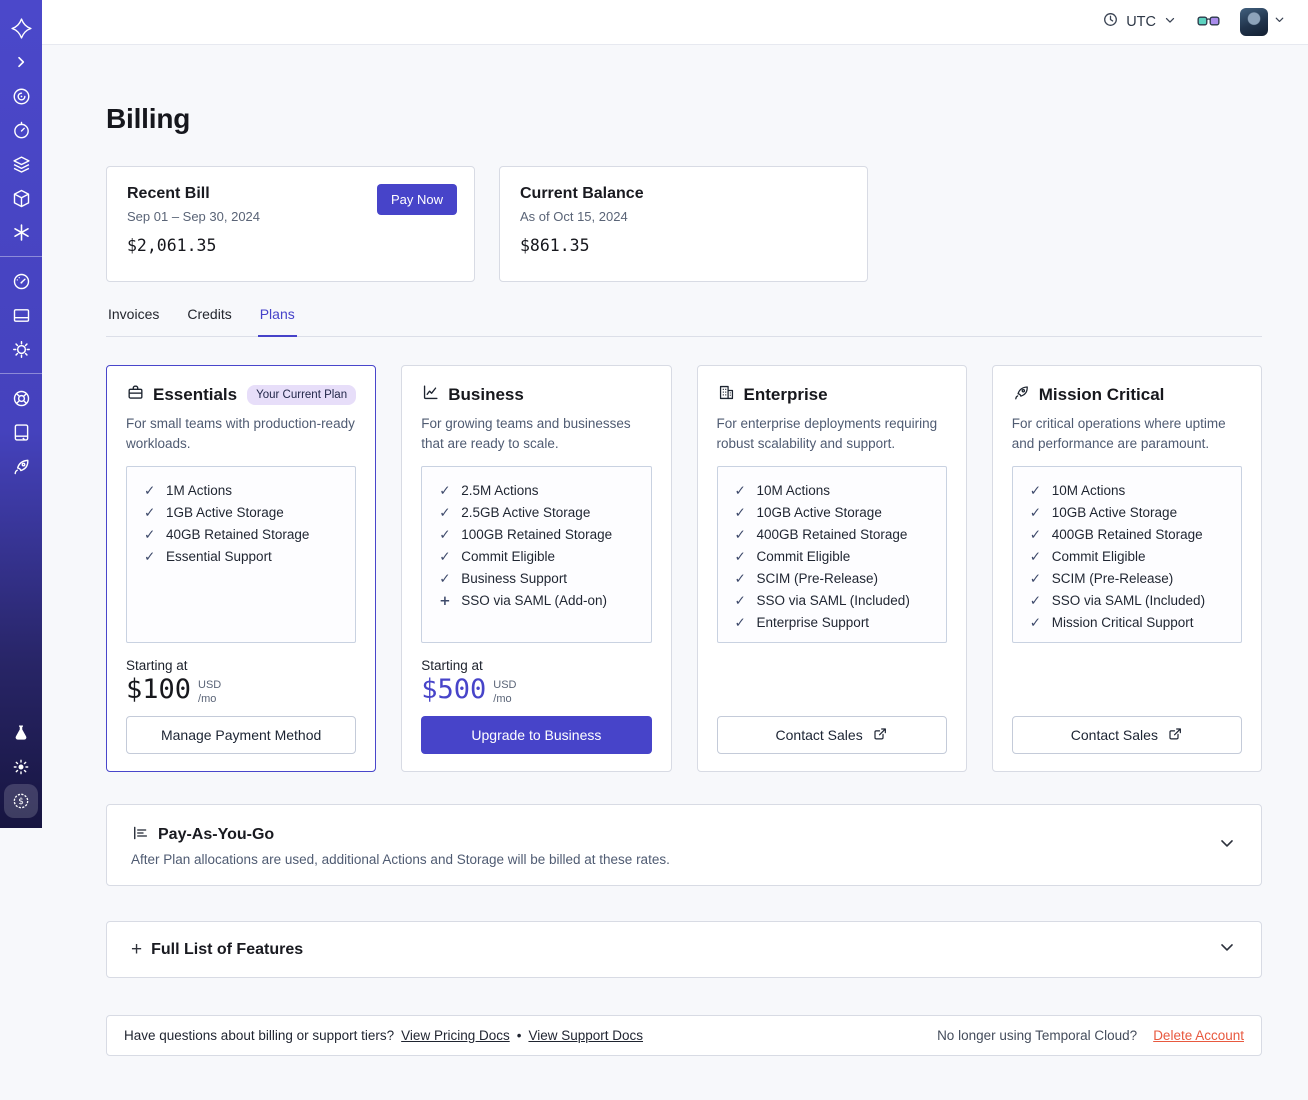 The width and height of the screenshot is (1308, 1100). I want to click on feature-item: ✓ SSO via SAML (Included), so click(837, 601).